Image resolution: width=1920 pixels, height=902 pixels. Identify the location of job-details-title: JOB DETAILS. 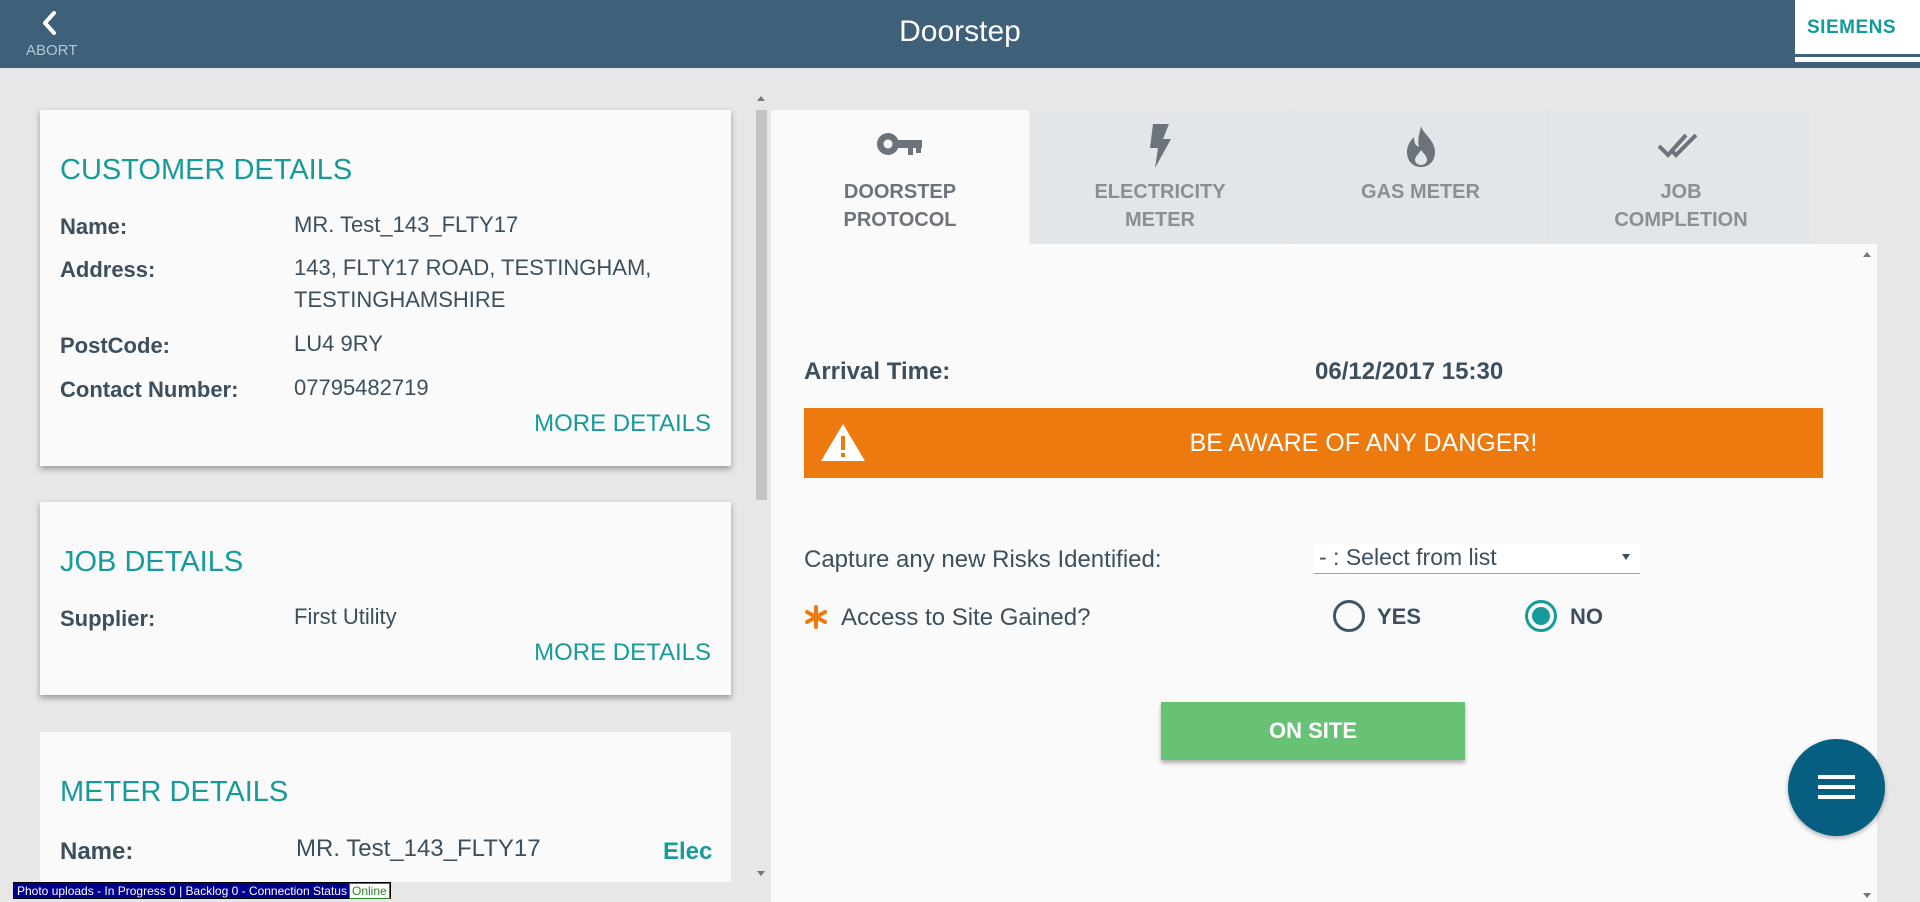
(152, 562).